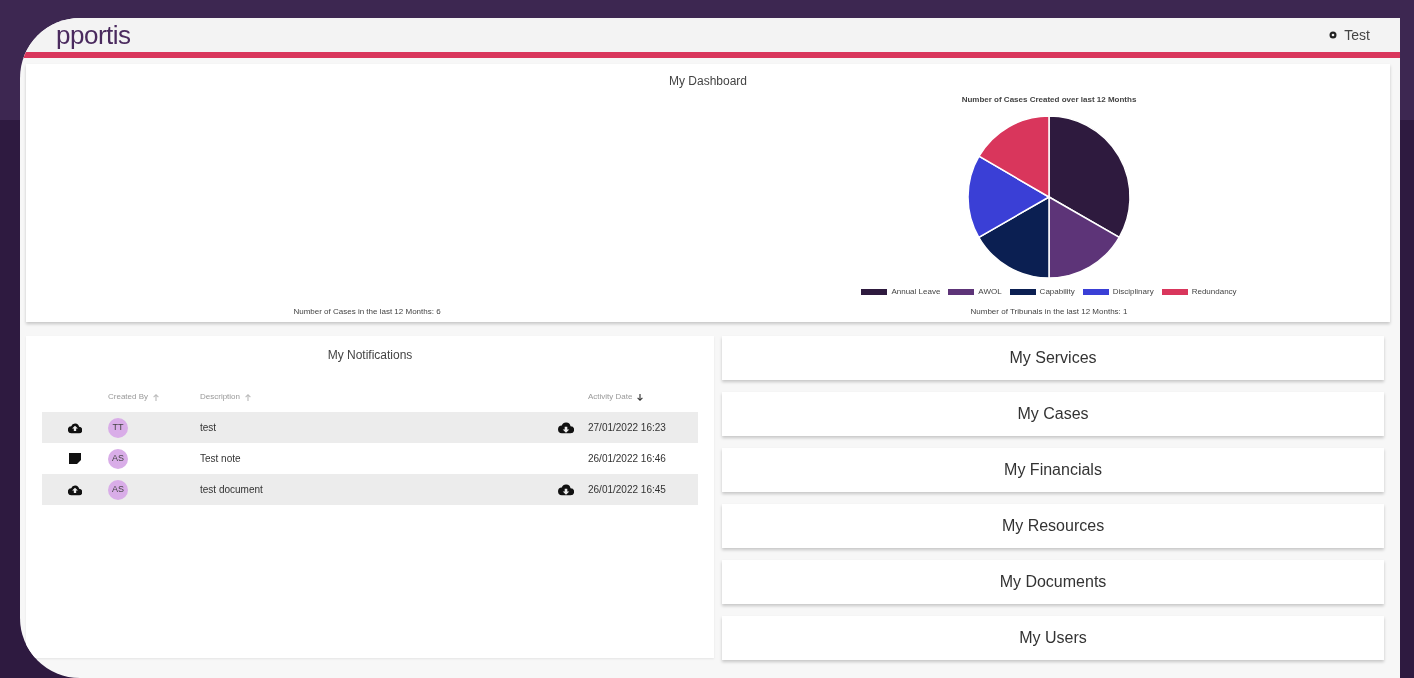 The height and width of the screenshot is (678, 1414). I want to click on menu-button: My Cases, so click(1053, 414).